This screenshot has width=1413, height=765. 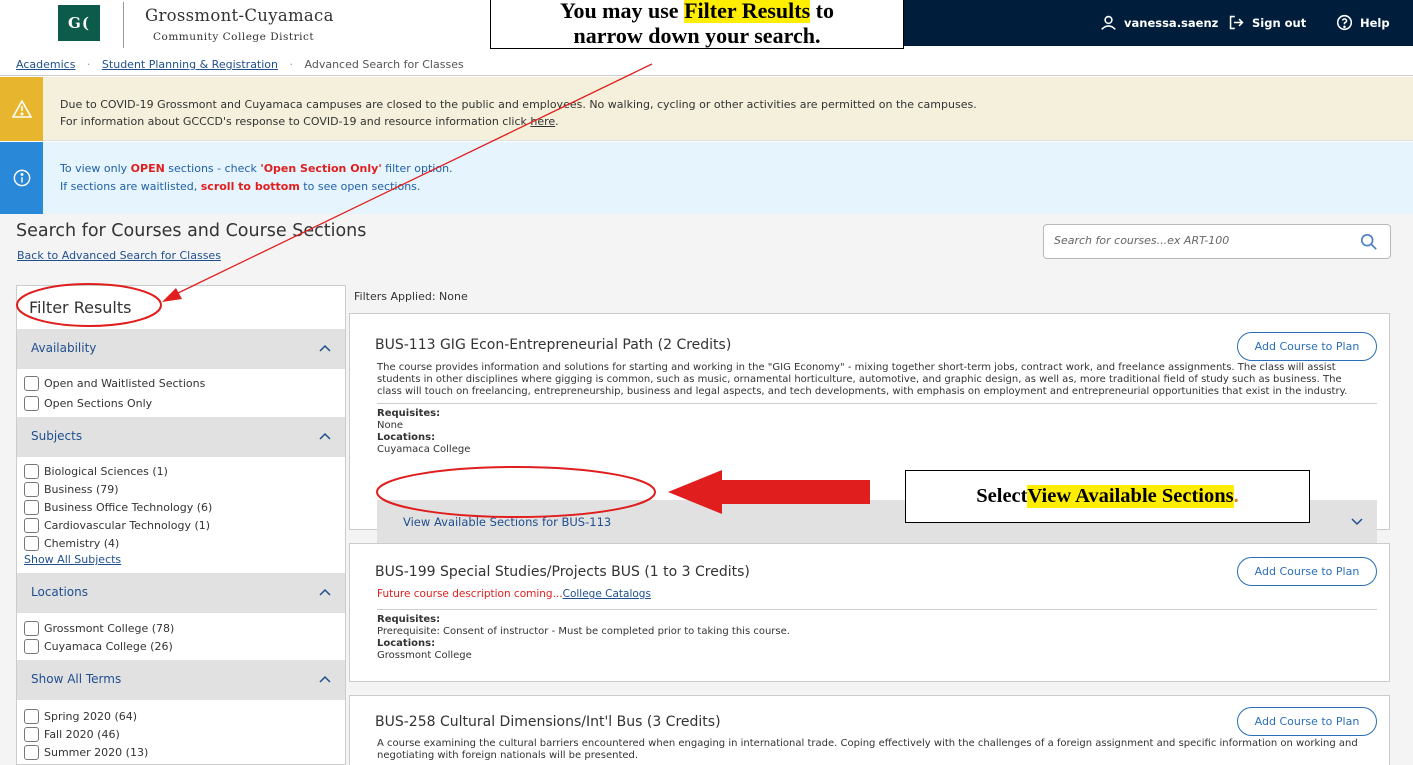 What do you see at coordinates (96, 471) in the screenshot?
I see `filter-option-subject: Biological Sciences (1)` at bounding box center [96, 471].